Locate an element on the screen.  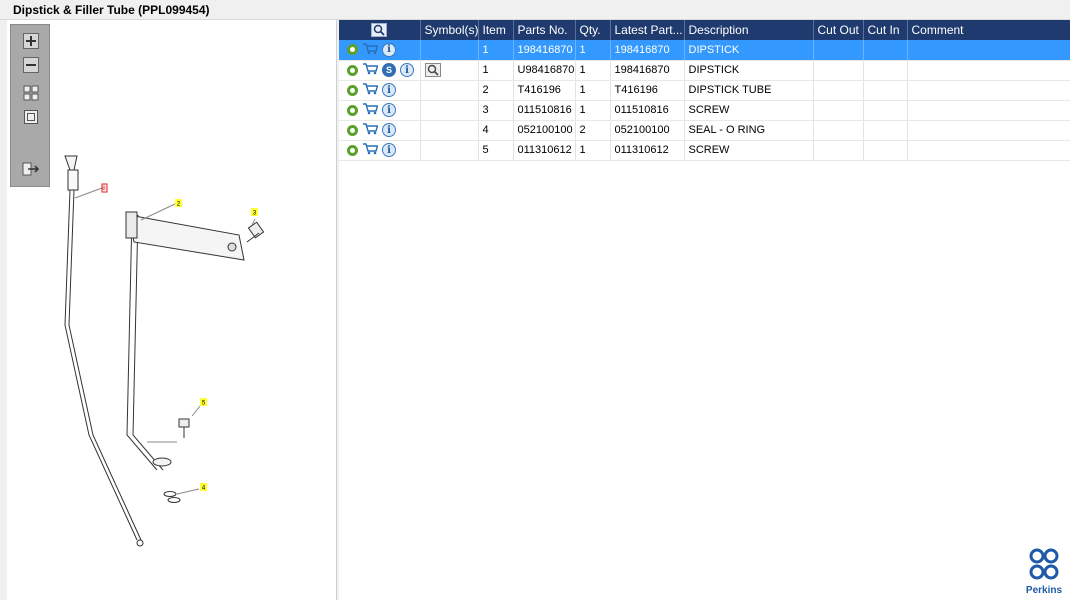
column-header-icons is located at coordinates (380, 30).